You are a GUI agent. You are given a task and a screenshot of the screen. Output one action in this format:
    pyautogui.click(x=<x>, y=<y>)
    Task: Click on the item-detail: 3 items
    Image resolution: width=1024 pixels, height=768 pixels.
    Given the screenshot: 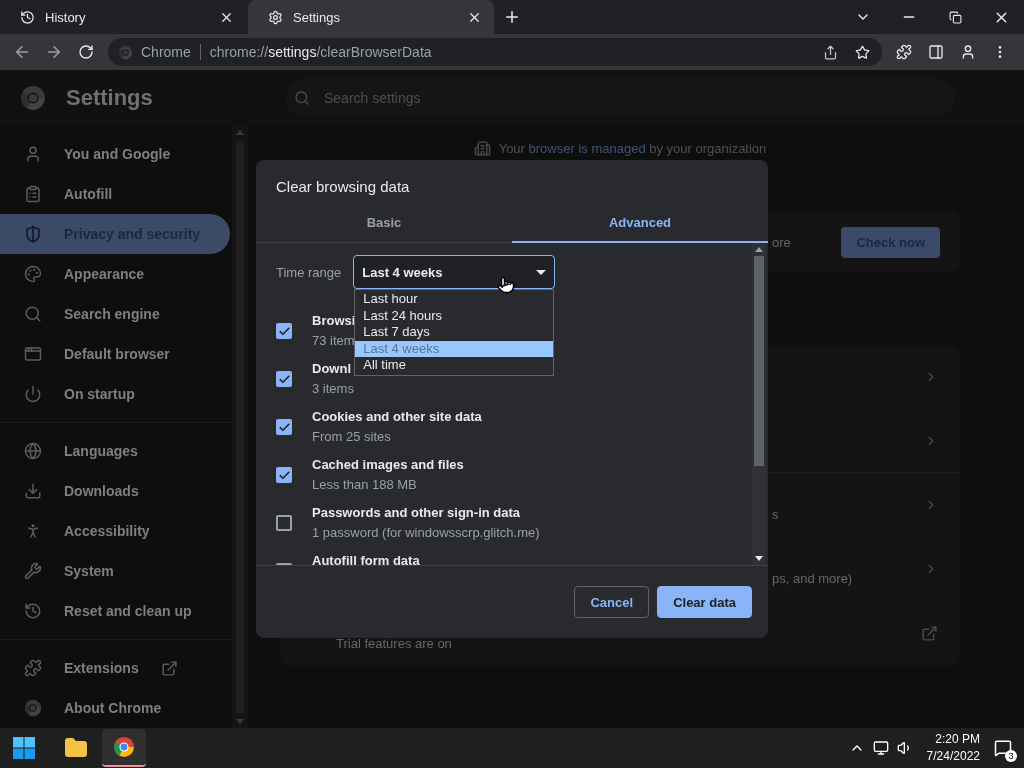 What is the action you would take?
    pyautogui.click(x=333, y=389)
    